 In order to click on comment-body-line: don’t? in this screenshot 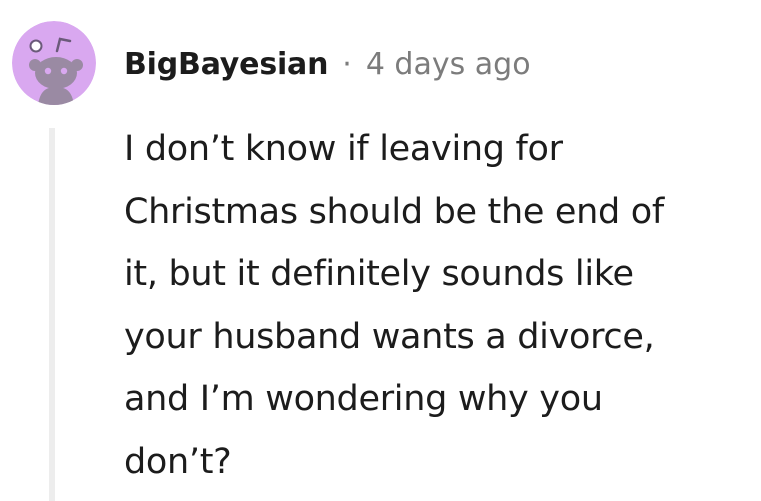, I will do `click(178, 461)`.